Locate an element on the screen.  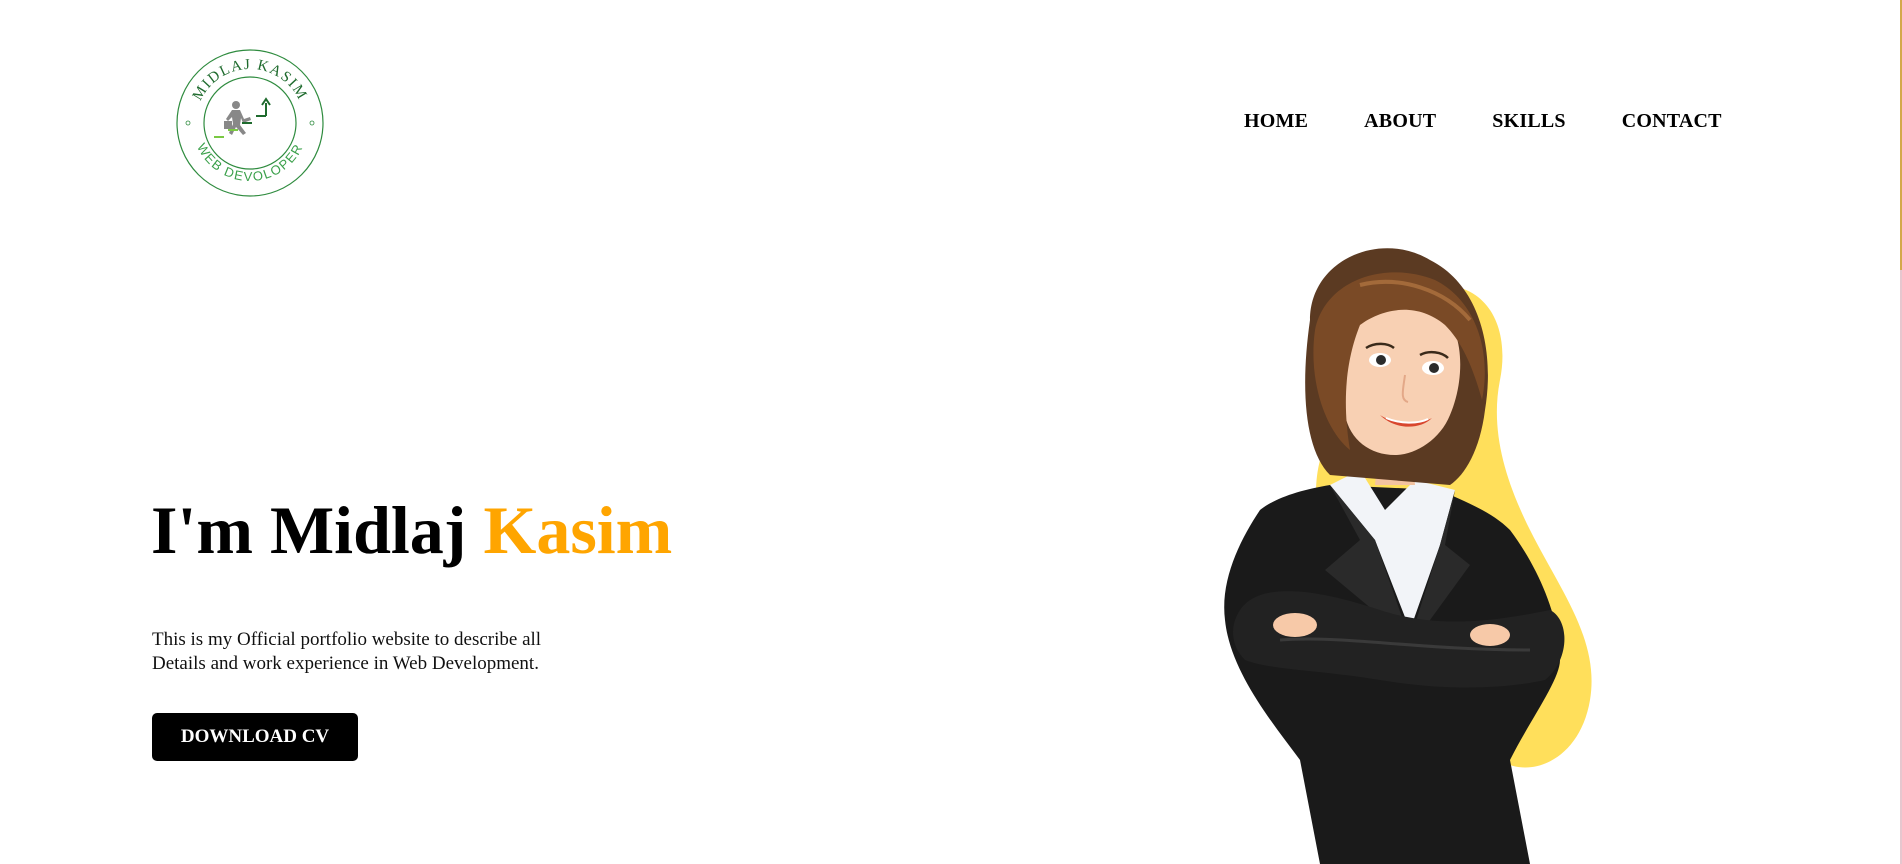
climbing-stairs-person-icon is located at coordinates (242, 117).